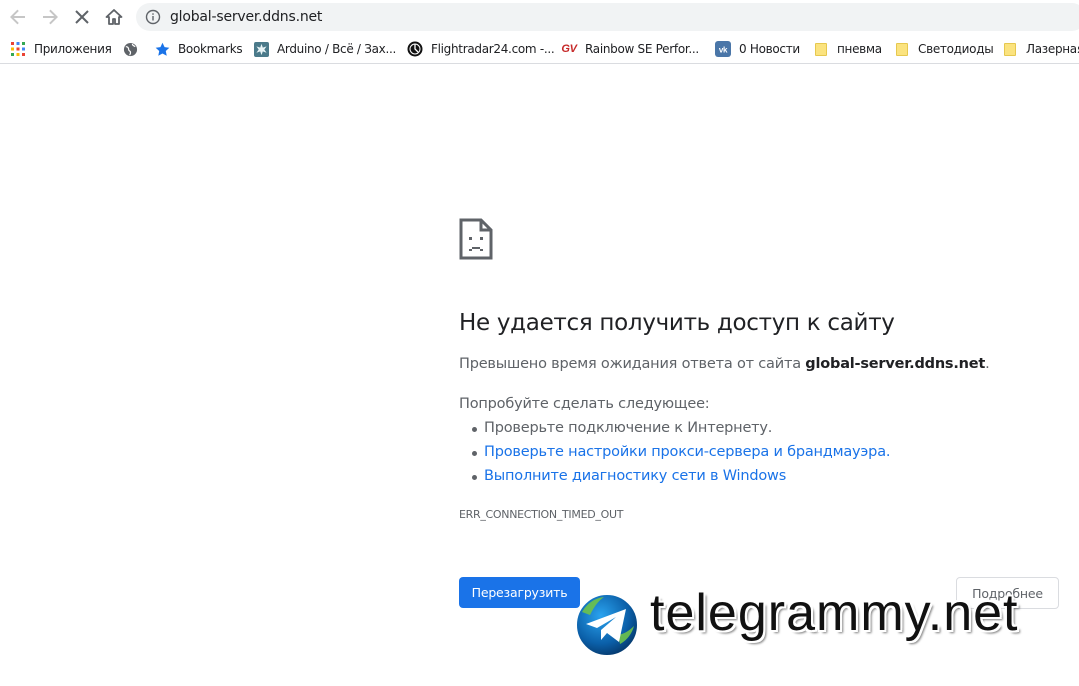 The width and height of the screenshot is (1079, 686). I want to click on bookmark-folder-svetodiody: Светодиоды, so click(944, 49).